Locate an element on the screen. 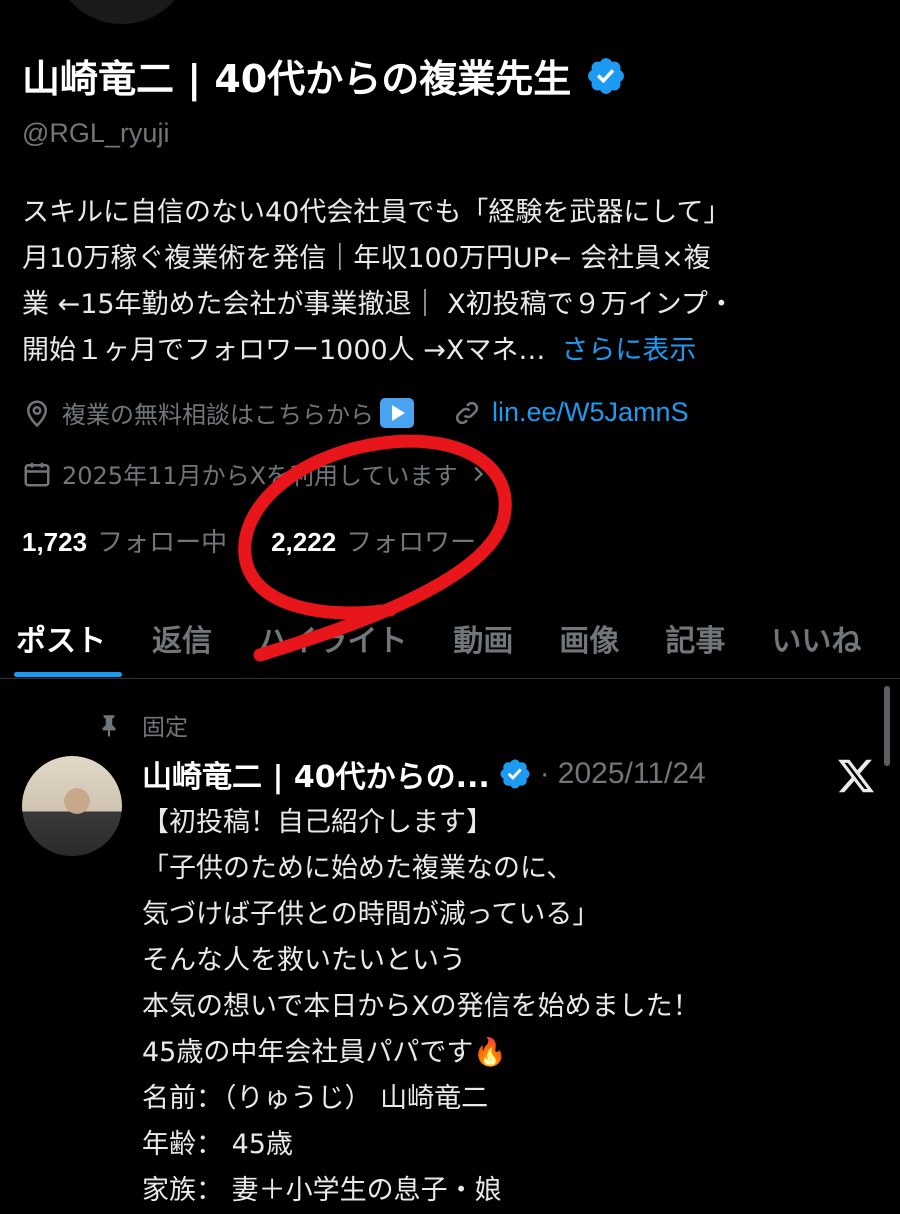 Image resolution: width=900 pixels, height=1214 pixels. calendar-icon is located at coordinates (37, 474).